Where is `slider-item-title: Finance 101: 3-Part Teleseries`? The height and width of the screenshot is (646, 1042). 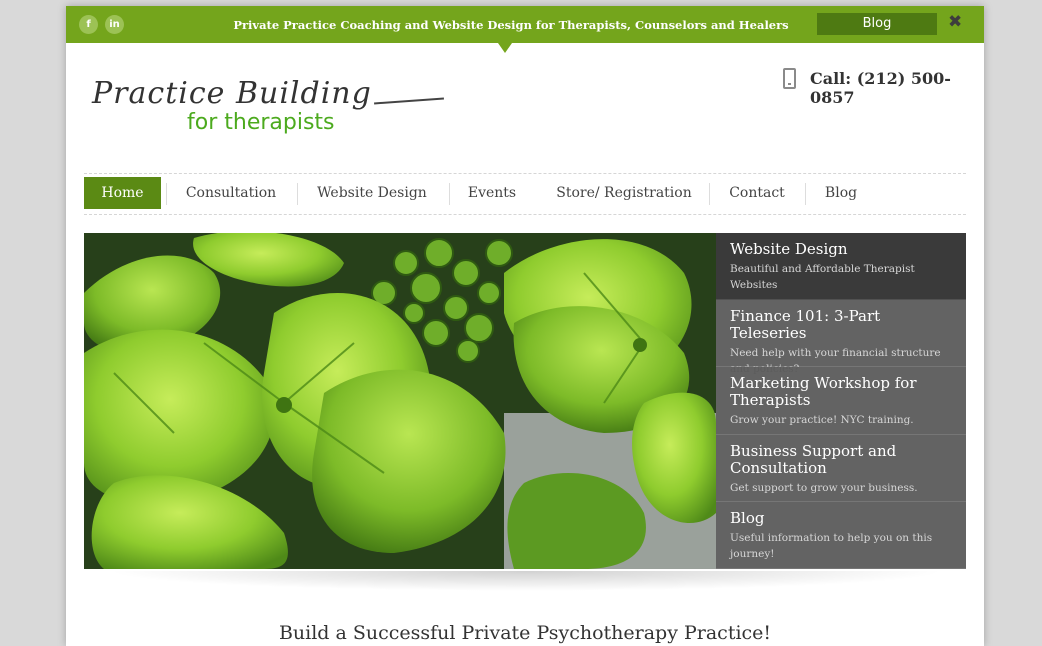 slider-item-title: Finance 101: 3-Part Teleseries is located at coordinates (805, 324).